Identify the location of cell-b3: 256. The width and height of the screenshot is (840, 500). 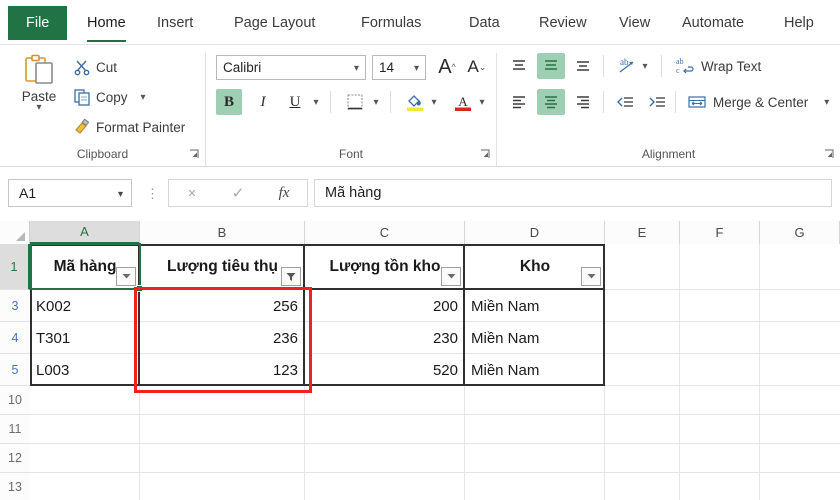
(222, 306).